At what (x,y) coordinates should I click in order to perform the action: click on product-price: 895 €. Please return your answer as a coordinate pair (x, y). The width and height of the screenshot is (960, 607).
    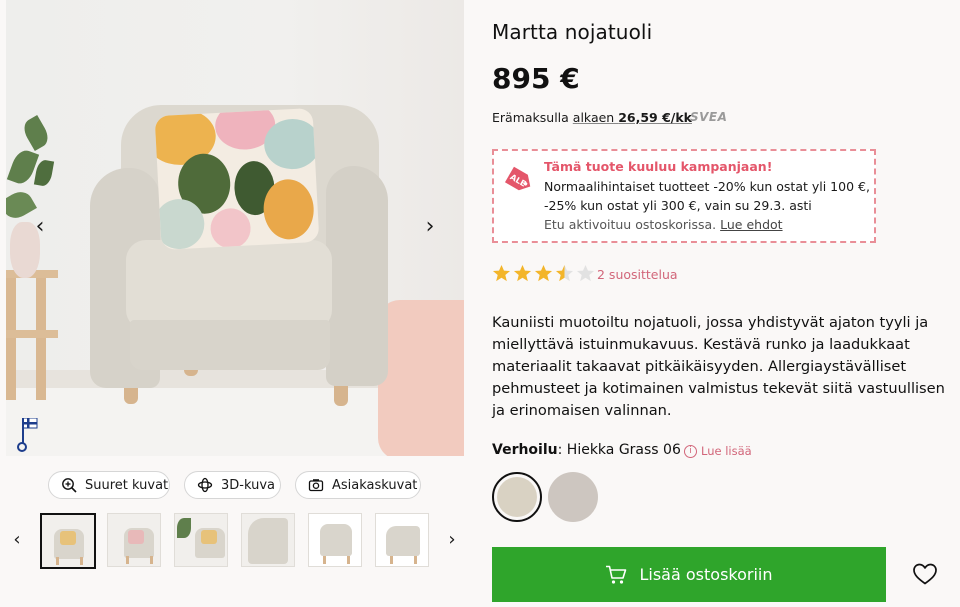
    Looking at the image, I should click on (536, 78).